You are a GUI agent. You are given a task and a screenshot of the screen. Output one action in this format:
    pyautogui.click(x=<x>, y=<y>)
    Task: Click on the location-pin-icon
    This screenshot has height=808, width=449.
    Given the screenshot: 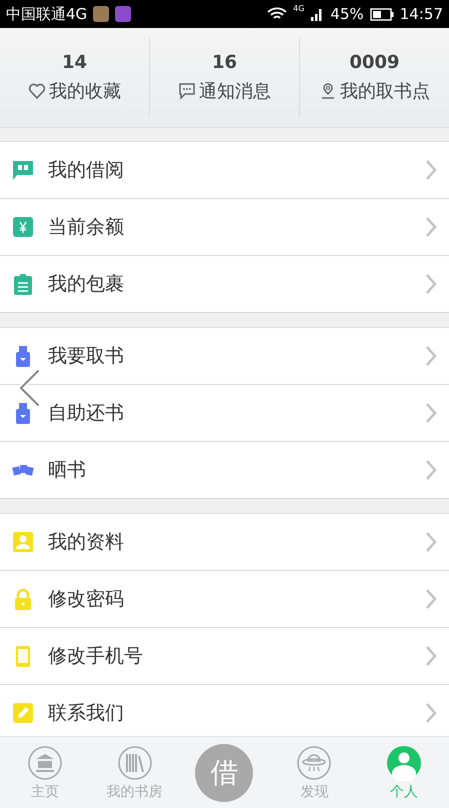 What is the action you would take?
    pyautogui.click(x=328, y=91)
    